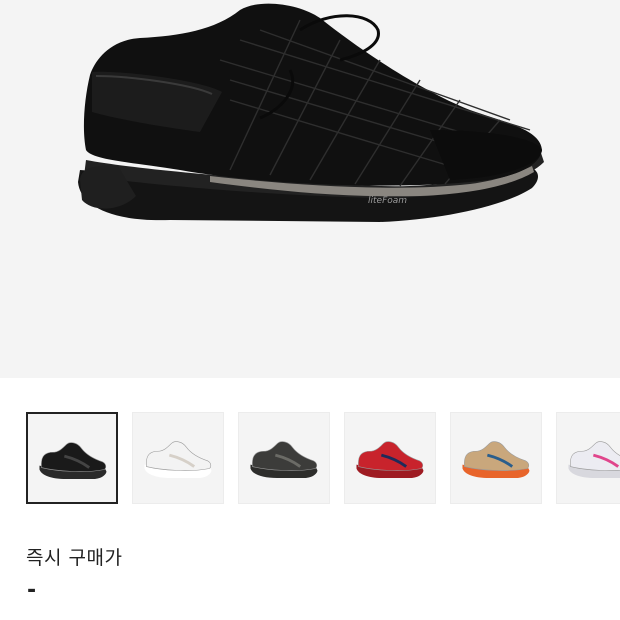  What do you see at coordinates (32, 590) in the screenshot?
I see `instant-buy-price-value: -` at bounding box center [32, 590].